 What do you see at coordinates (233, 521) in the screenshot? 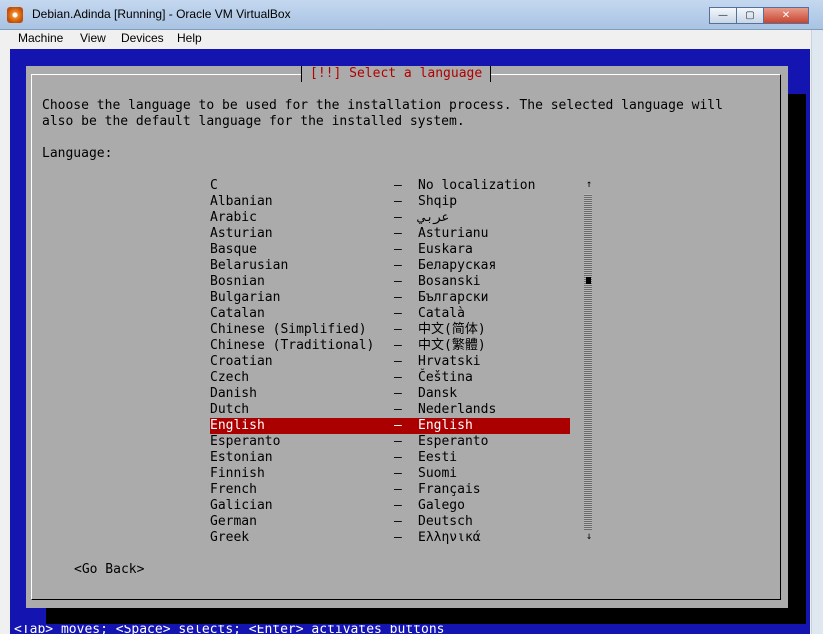
I see `language-name: German` at bounding box center [233, 521].